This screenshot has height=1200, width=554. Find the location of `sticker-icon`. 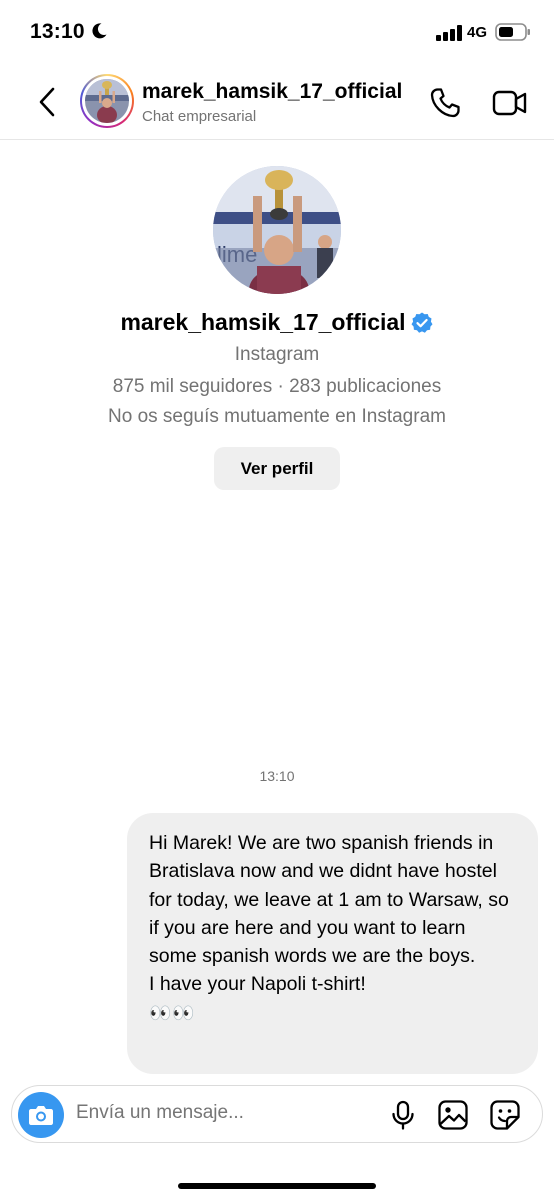

sticker-icon is located at coordinates (505, 1115).